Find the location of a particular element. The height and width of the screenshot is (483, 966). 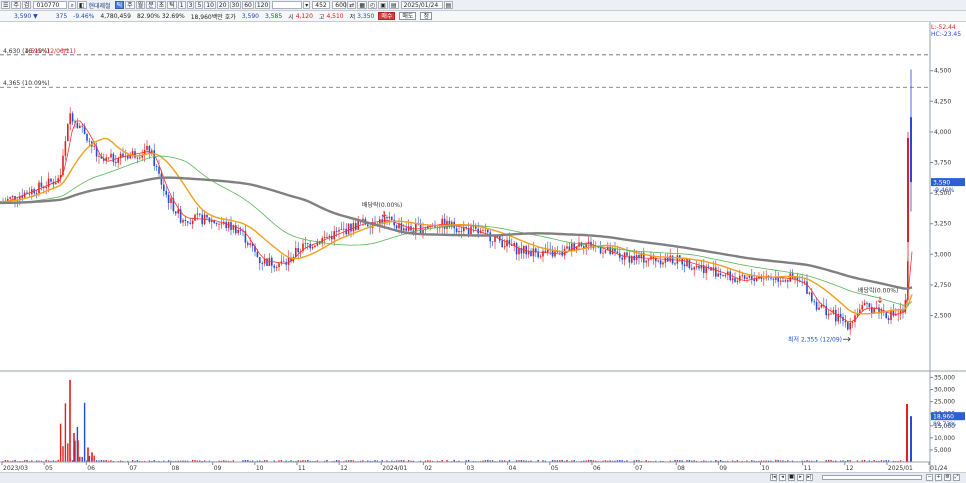

price-tick-label: 4,250 is located at coordinates (942, 101).